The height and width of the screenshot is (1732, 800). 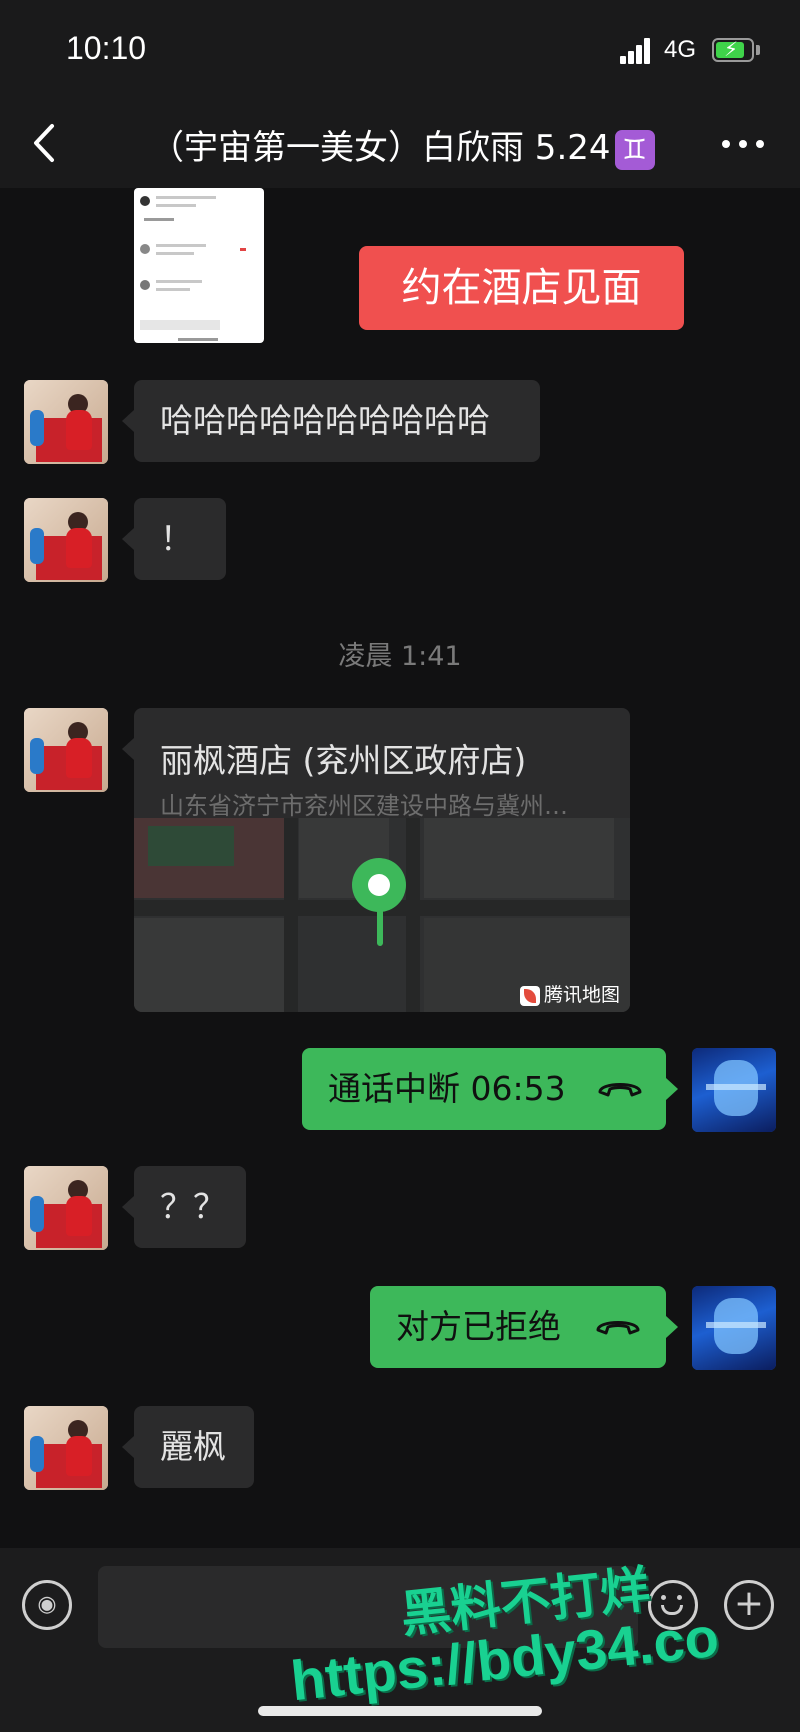 I want to click on call-status-text: 通话中断 06:53, so click(x=447, y=1088).